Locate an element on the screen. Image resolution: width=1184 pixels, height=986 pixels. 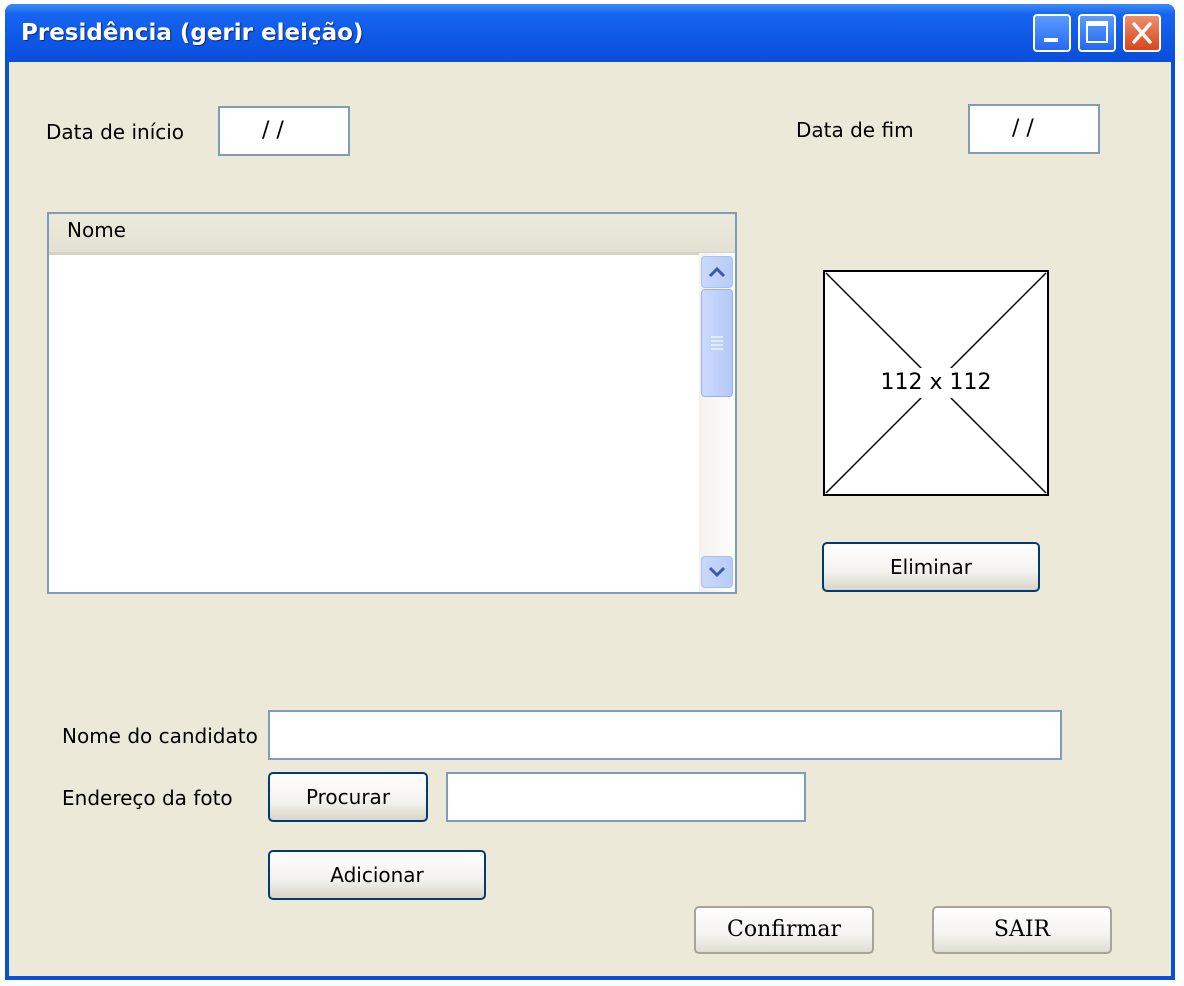
start-date-label: Data de início is located at coordinates (115, 132).